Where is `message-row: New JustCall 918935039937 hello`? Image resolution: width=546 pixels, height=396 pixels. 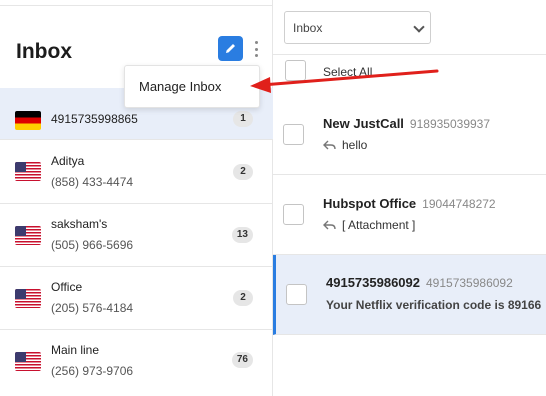
message-row: New JustCall 918935039937 hello is located at coordinates (409, 135).